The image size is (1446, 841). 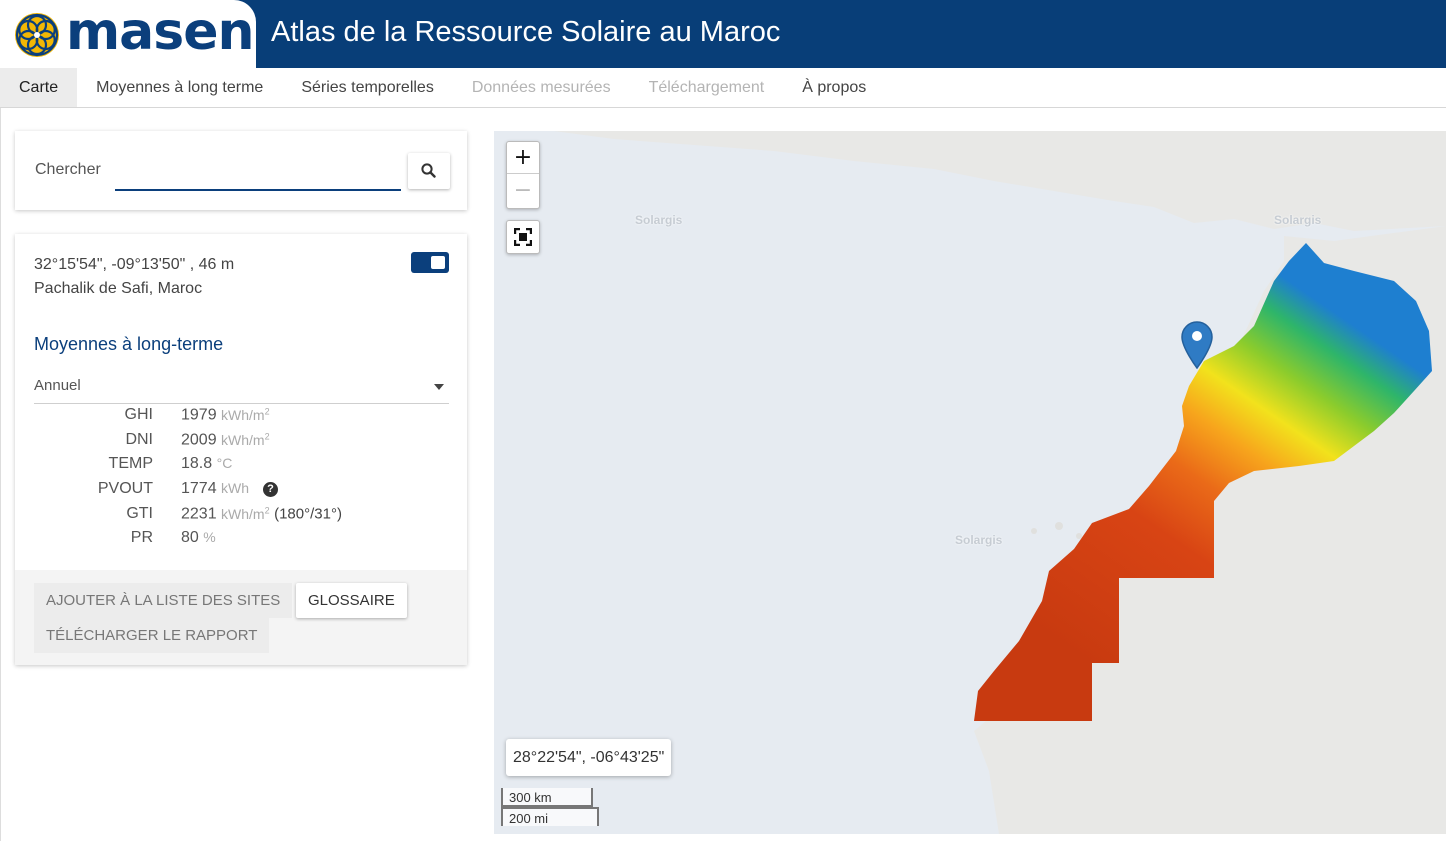 What do you see at coordinates (547, 797) in the screenshot?
I see `scale-bar-km: 300 km` at bounding box center [547, 797].